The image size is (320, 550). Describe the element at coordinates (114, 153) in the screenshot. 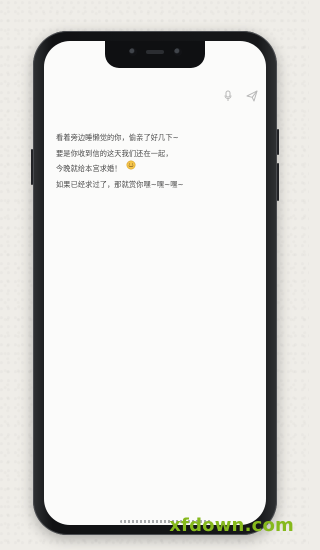

I see `message-line-2: 要是你收到信的这天我们还在一起，` at that location.